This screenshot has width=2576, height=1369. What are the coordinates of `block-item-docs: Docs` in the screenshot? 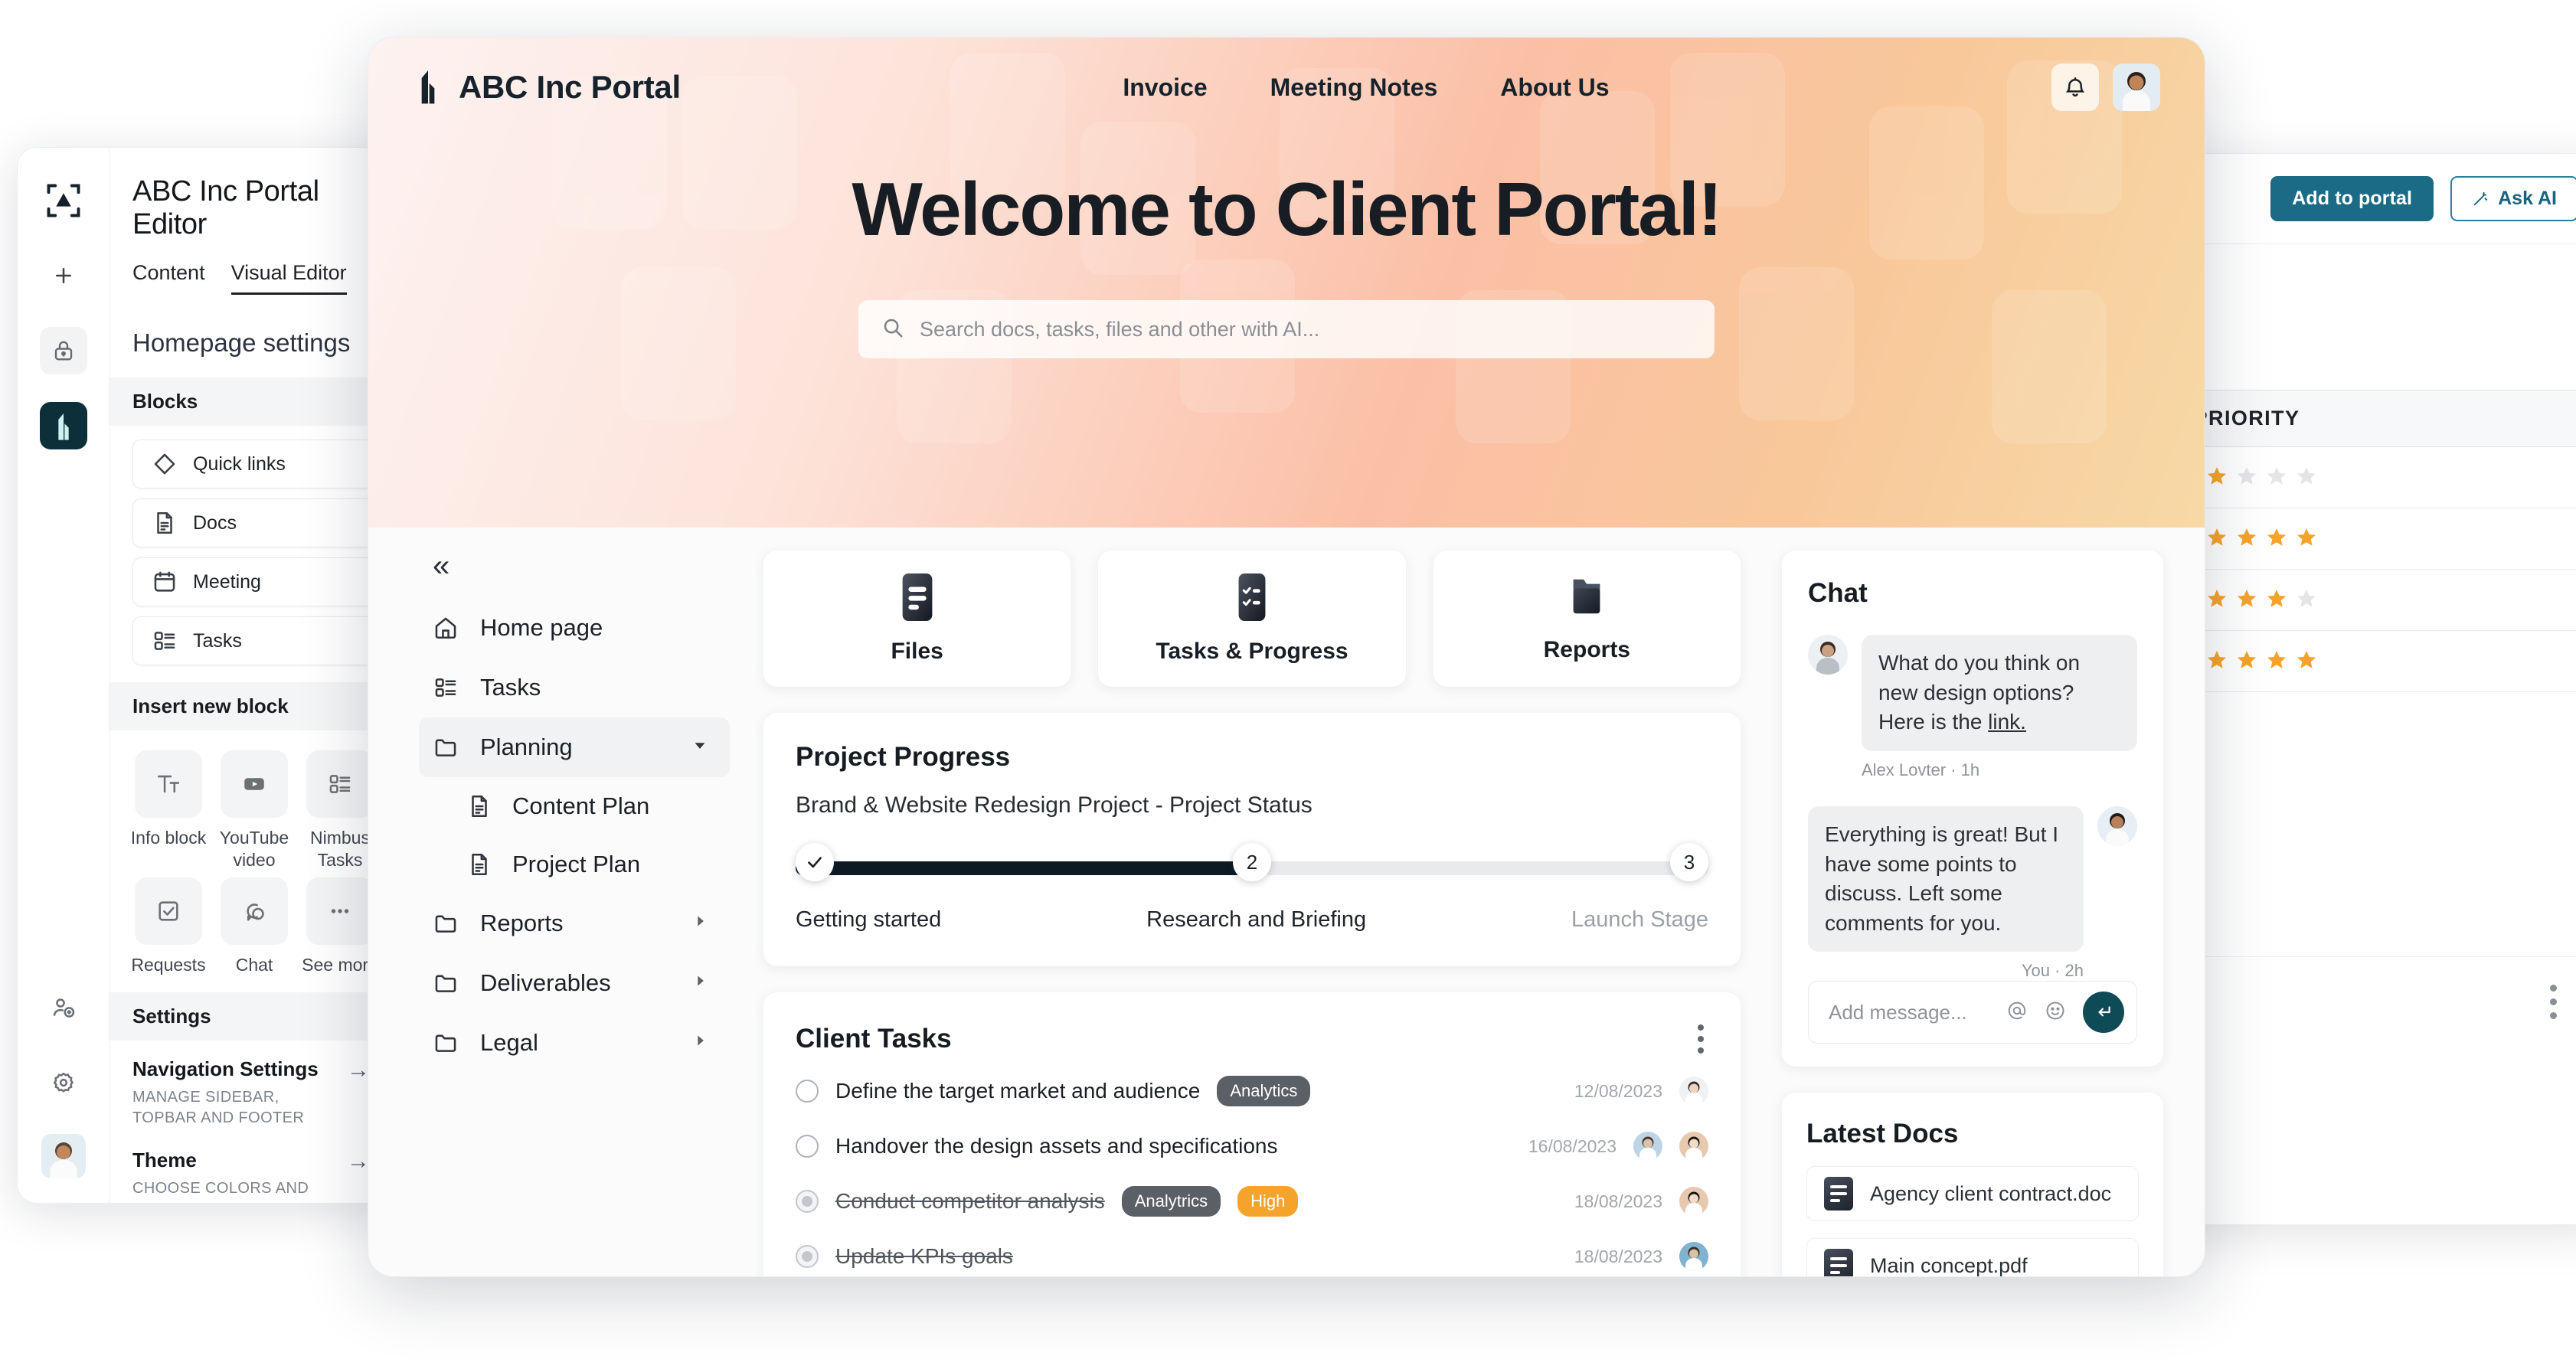 It's located at (254, 522).